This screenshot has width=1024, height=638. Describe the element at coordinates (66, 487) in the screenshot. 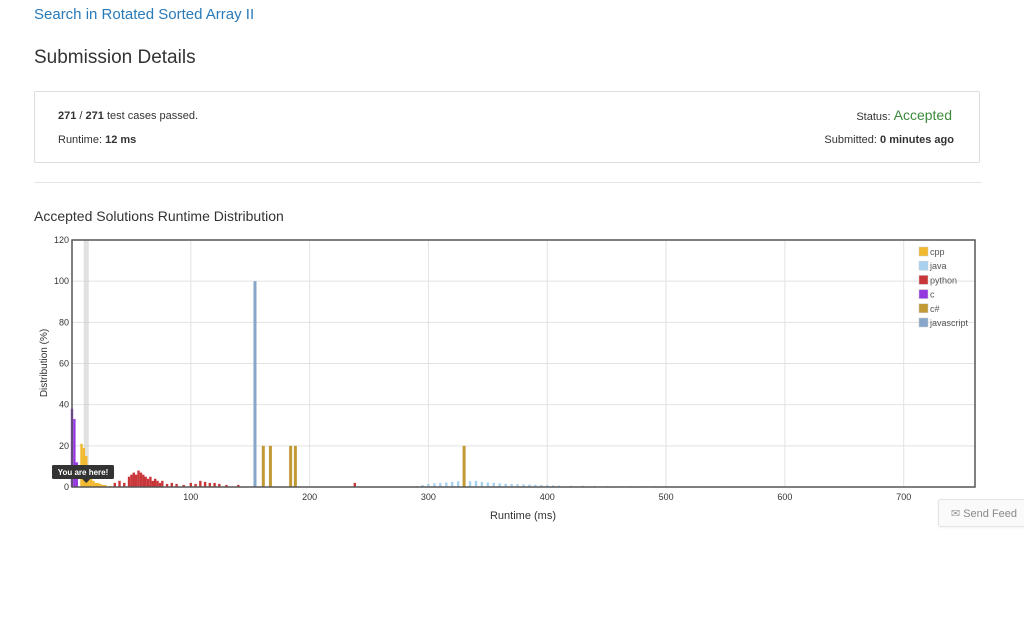

I see `y-tick-label: 0` at that location.